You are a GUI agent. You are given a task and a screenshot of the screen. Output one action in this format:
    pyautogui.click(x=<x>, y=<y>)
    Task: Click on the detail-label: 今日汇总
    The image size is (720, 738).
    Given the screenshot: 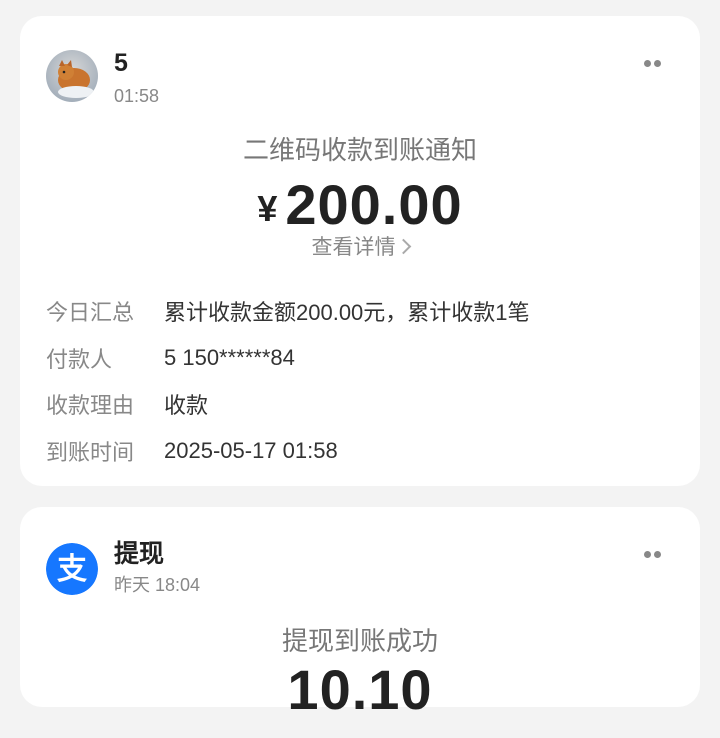 What is the action you would take?
    pyautogui.click(x=90, y=313)
    